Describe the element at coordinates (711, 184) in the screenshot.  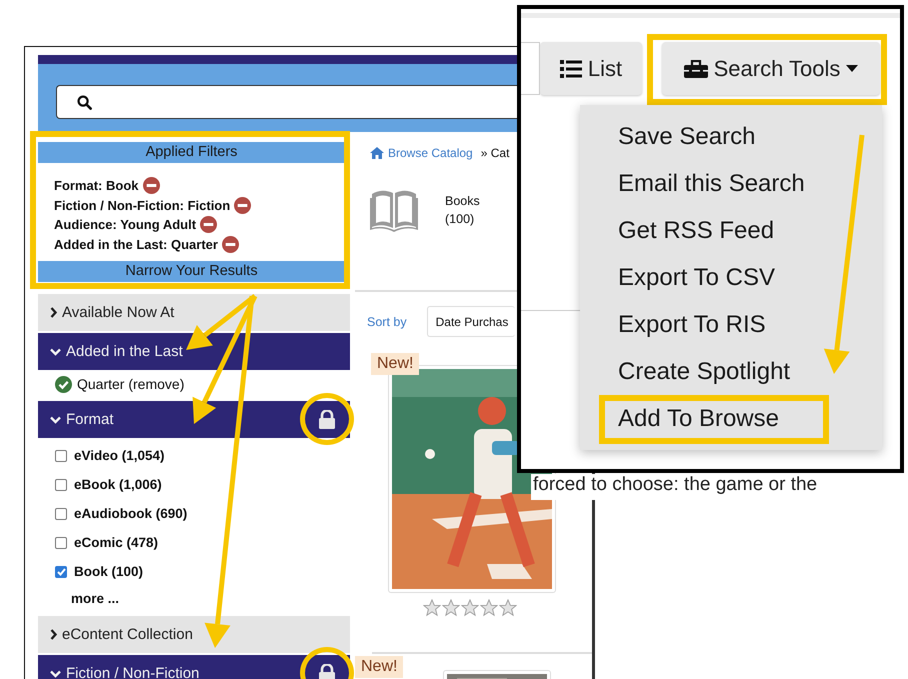
I see `menu-item: Email this Search` at that location.